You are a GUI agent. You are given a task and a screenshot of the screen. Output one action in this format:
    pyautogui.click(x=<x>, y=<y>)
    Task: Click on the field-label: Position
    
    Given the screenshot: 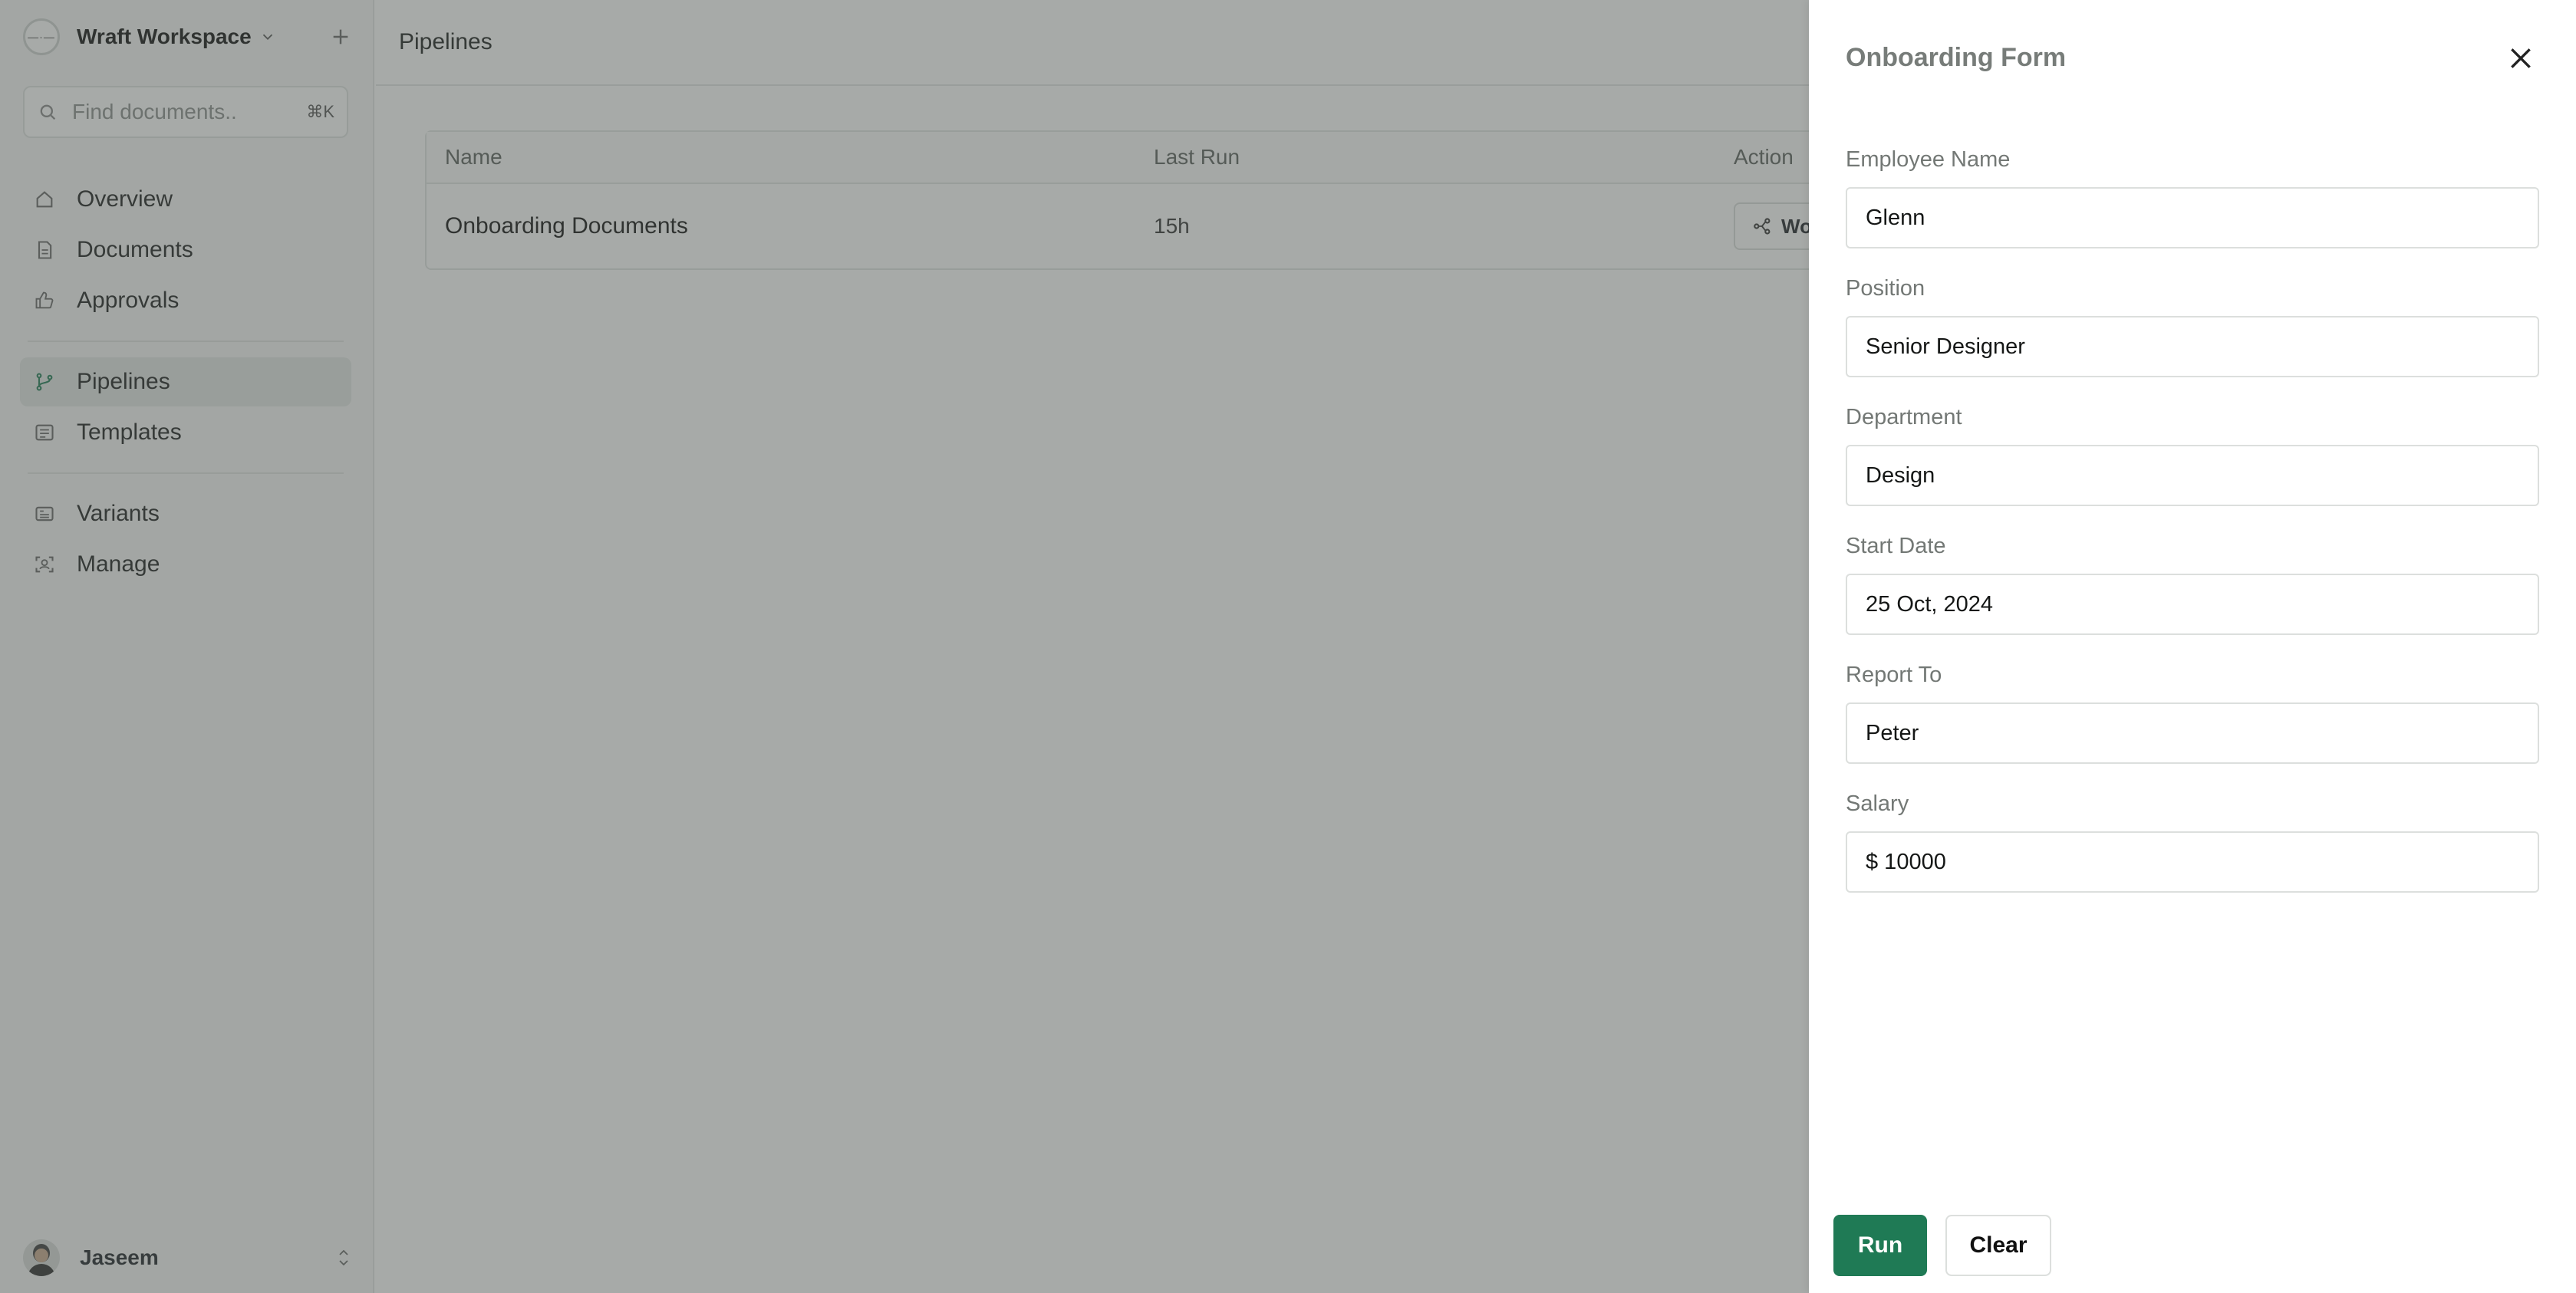 What is the action you would take?
    pyautogui.click(x=1885, y=289)
    